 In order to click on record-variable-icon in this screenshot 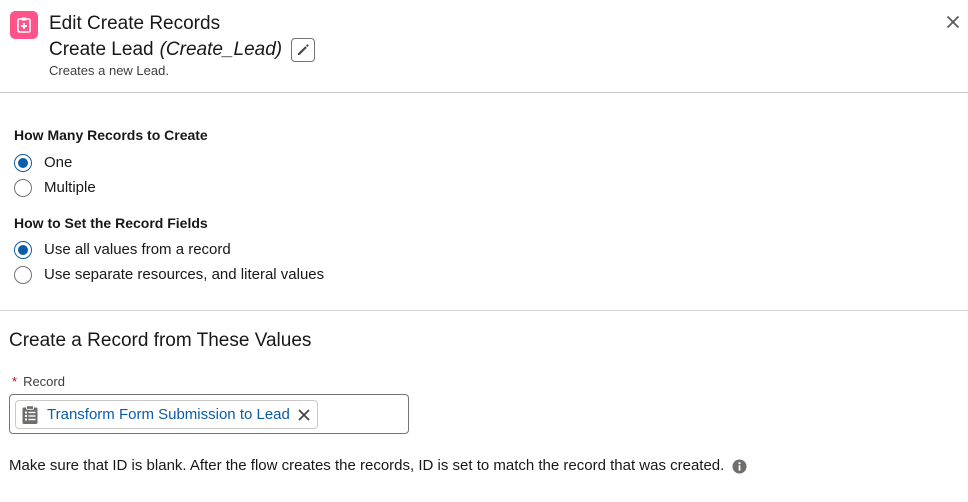, I will do `click(30, 414)`.